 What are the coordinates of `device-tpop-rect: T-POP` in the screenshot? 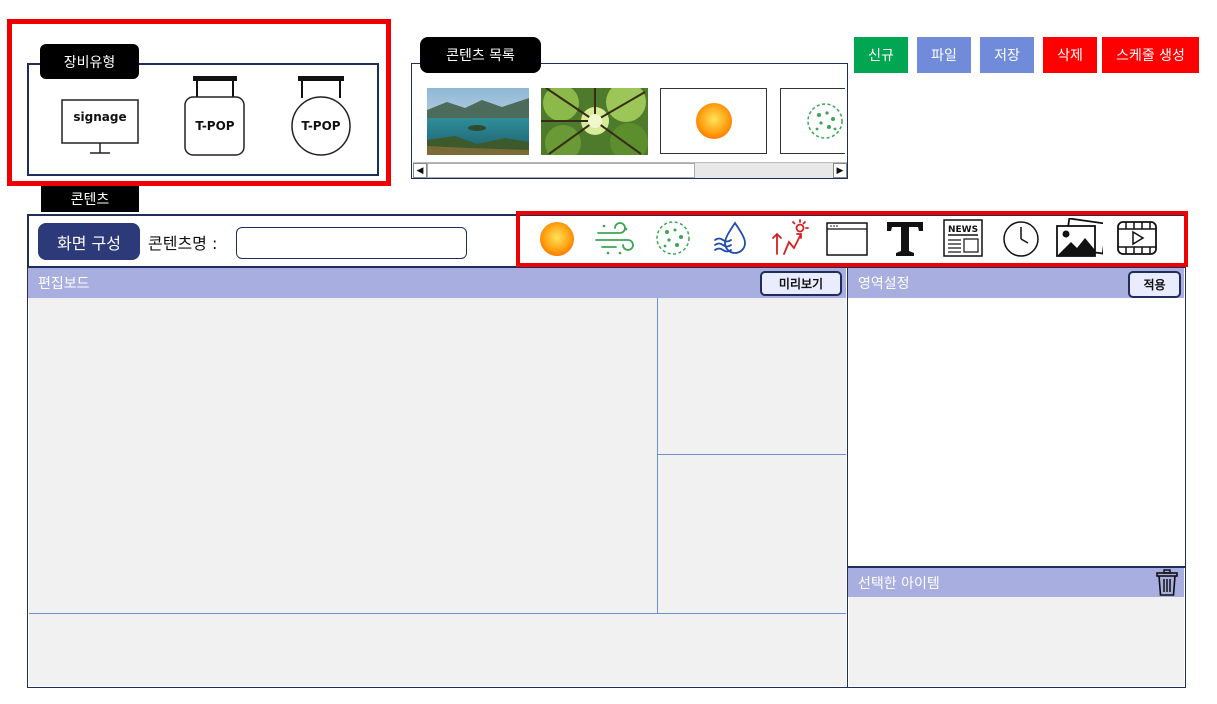 It's located at (215, 117).